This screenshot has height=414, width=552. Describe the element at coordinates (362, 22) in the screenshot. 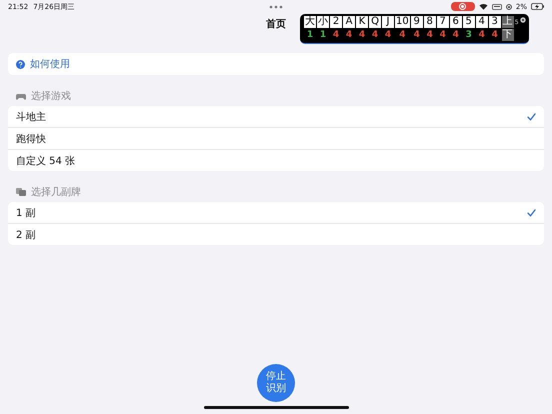

I see `card-rank: K` at that location.